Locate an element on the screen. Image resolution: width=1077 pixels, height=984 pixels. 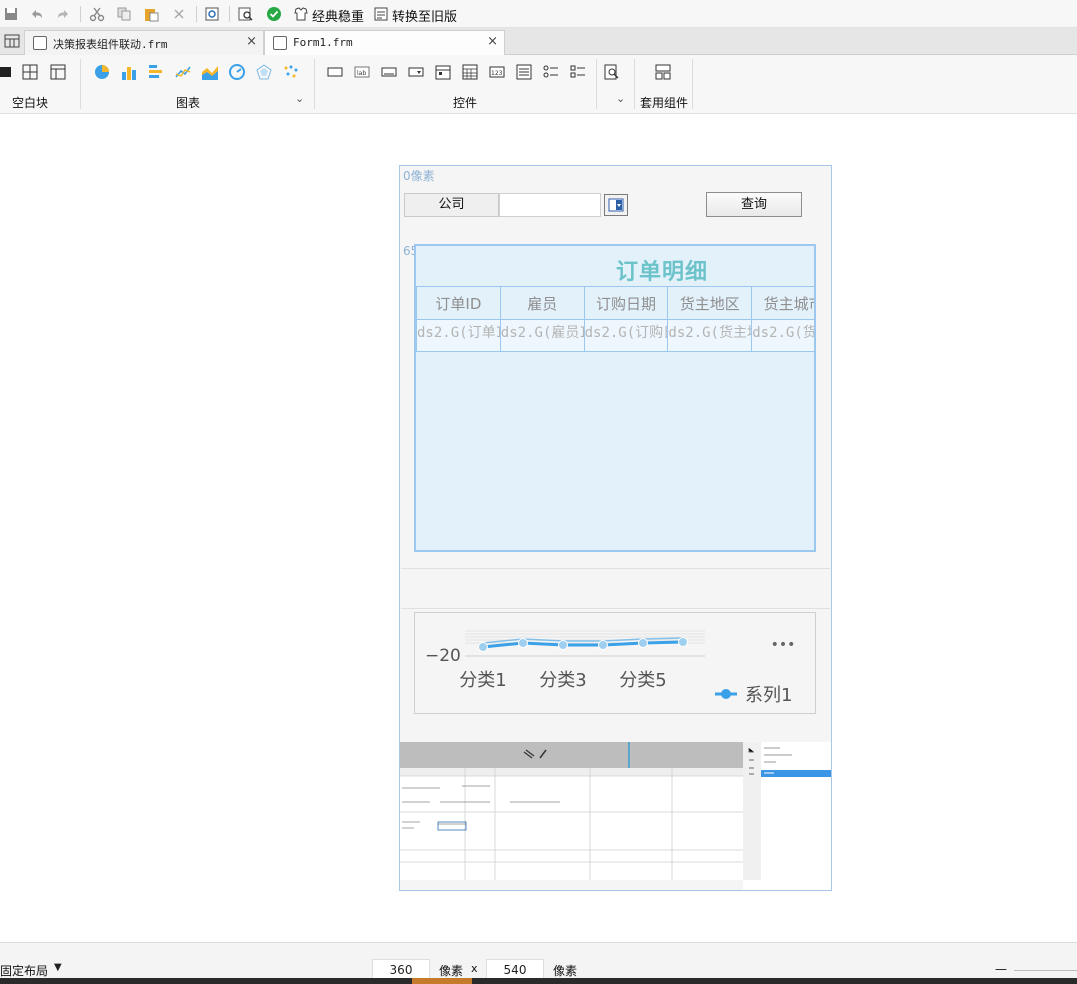
table-header: 货主城市 is located at coordinates (782, 303).